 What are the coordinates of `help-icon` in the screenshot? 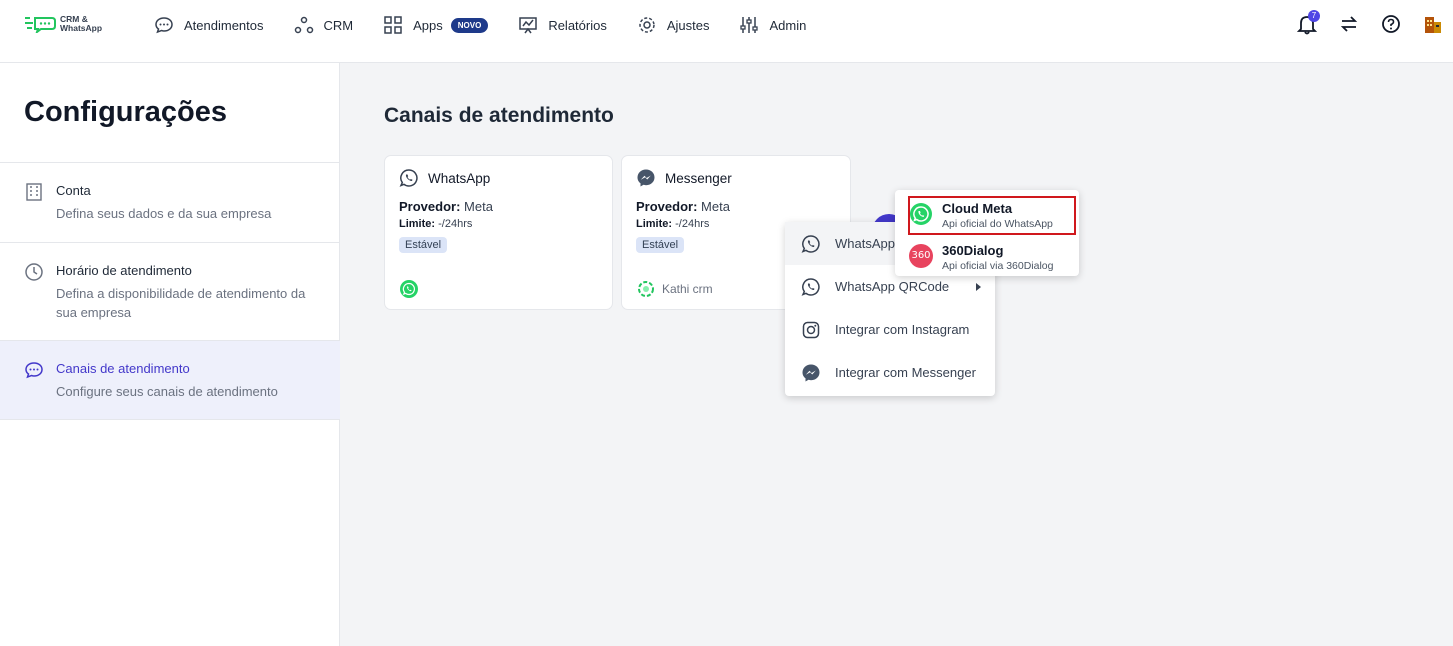 It's located at (1391, 24).